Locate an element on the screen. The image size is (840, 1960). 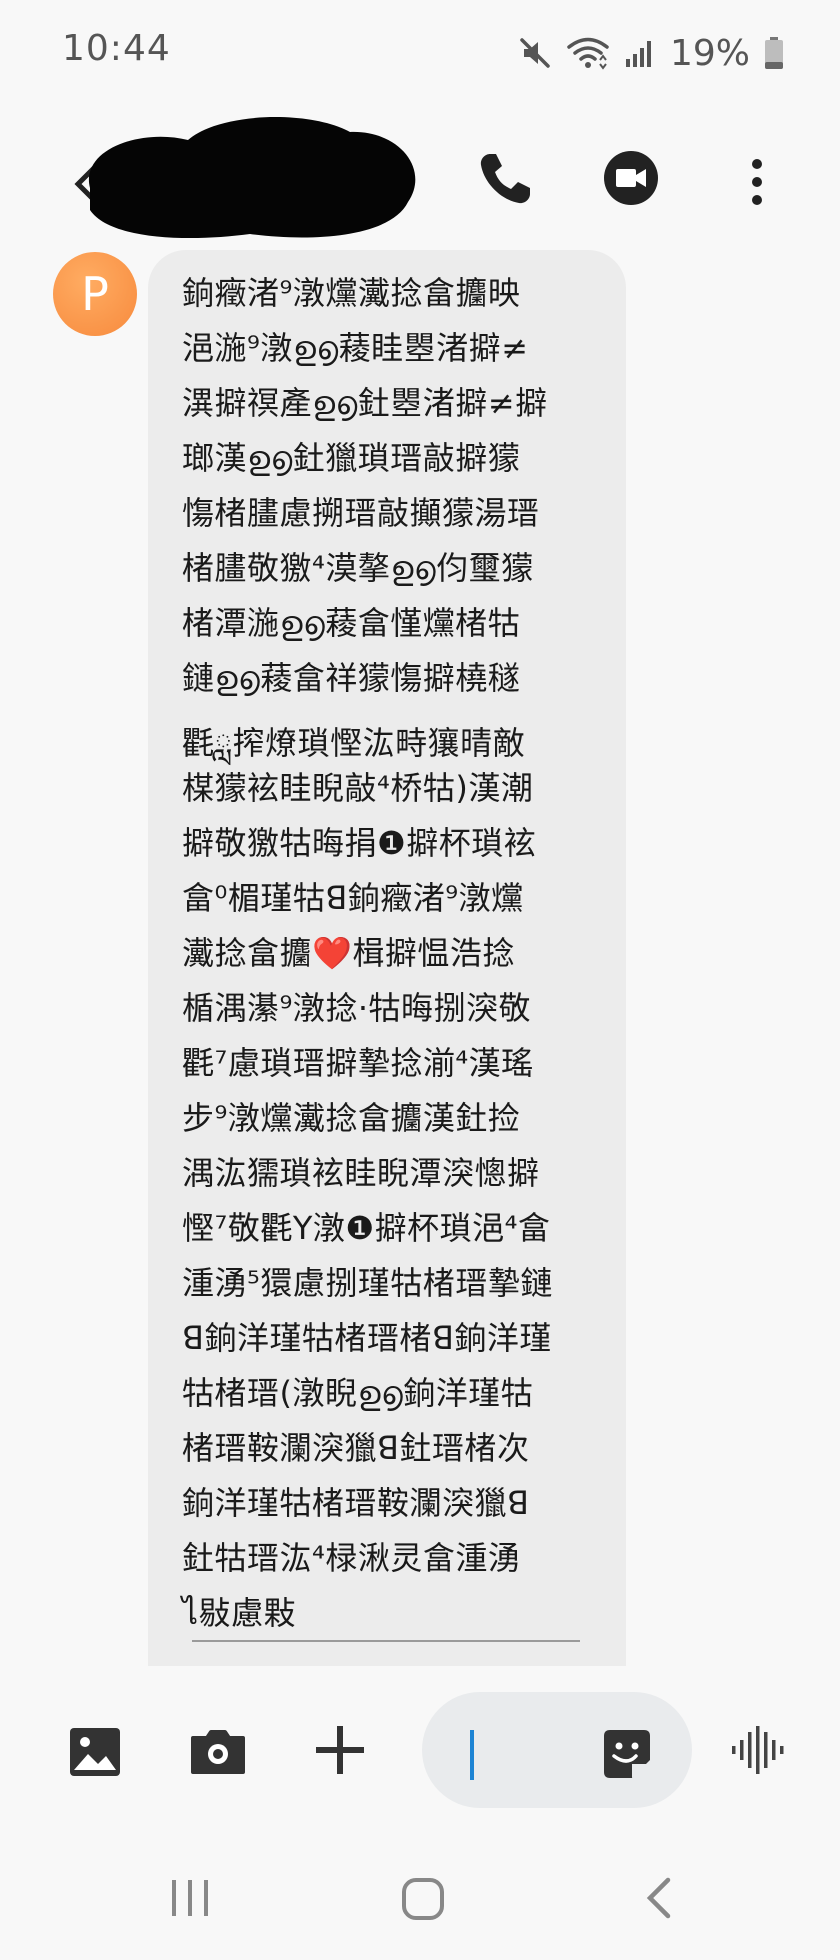
compose-bar is located at coordinates (420, 1755).